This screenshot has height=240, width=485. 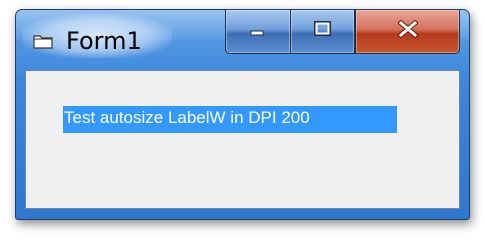 What do you see at coordinates (230, 119) in the screenshot?
I see `labelw-autosize-label: Test autosize LabelW in DPI 200` at bounding box center [230, 119].